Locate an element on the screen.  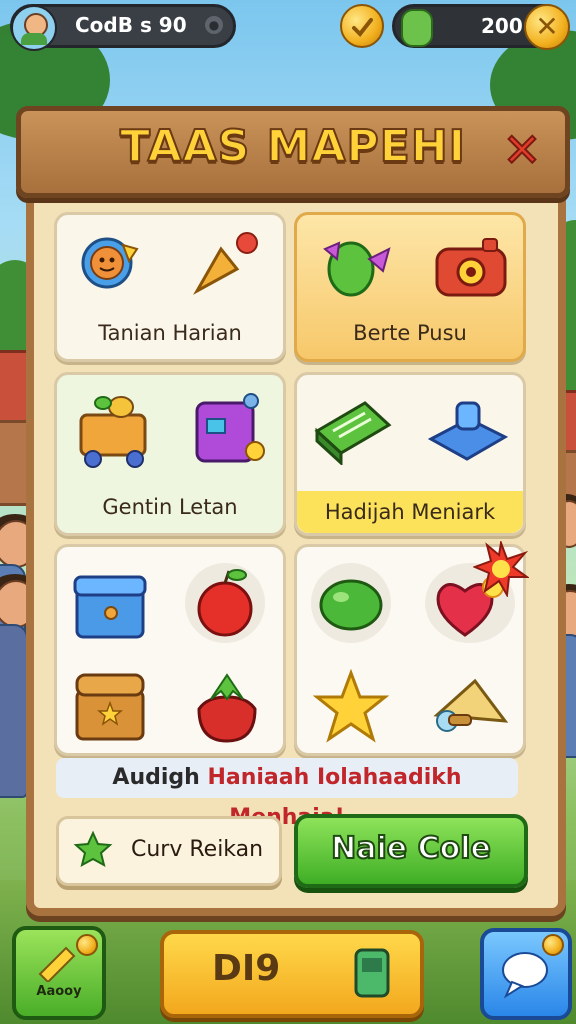
bottom-center-button: DI9 is located at coordinates (292, 974).